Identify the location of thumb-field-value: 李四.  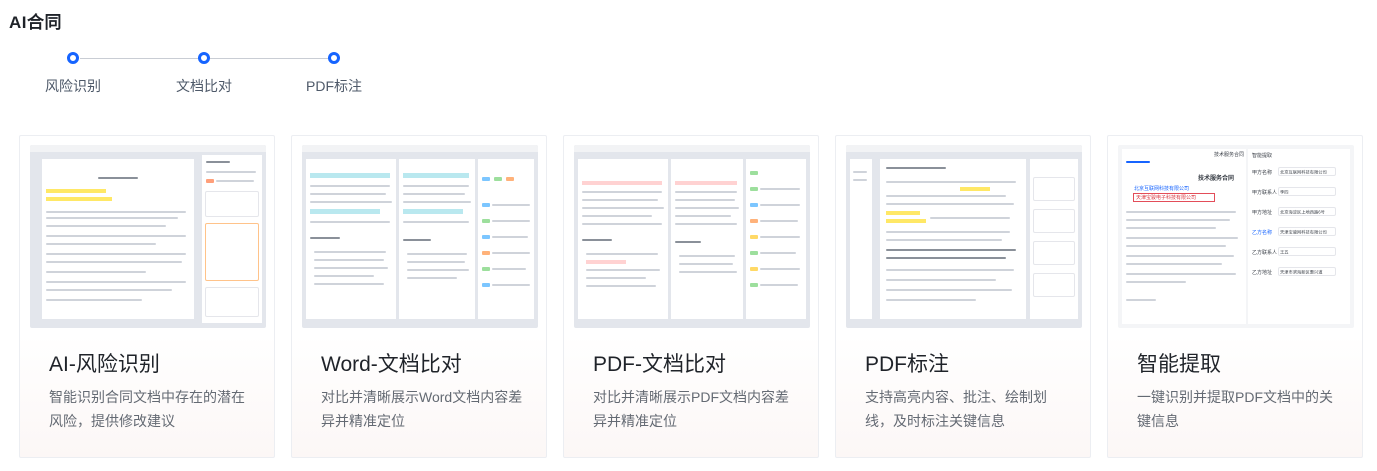
(1284, 192).